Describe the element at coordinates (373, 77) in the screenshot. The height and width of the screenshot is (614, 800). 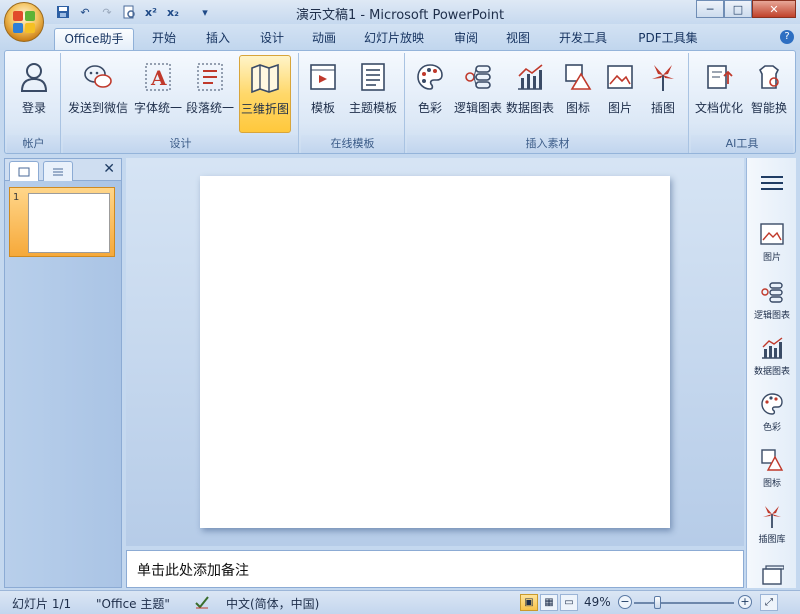
I see `theme-template-icon` at that location.